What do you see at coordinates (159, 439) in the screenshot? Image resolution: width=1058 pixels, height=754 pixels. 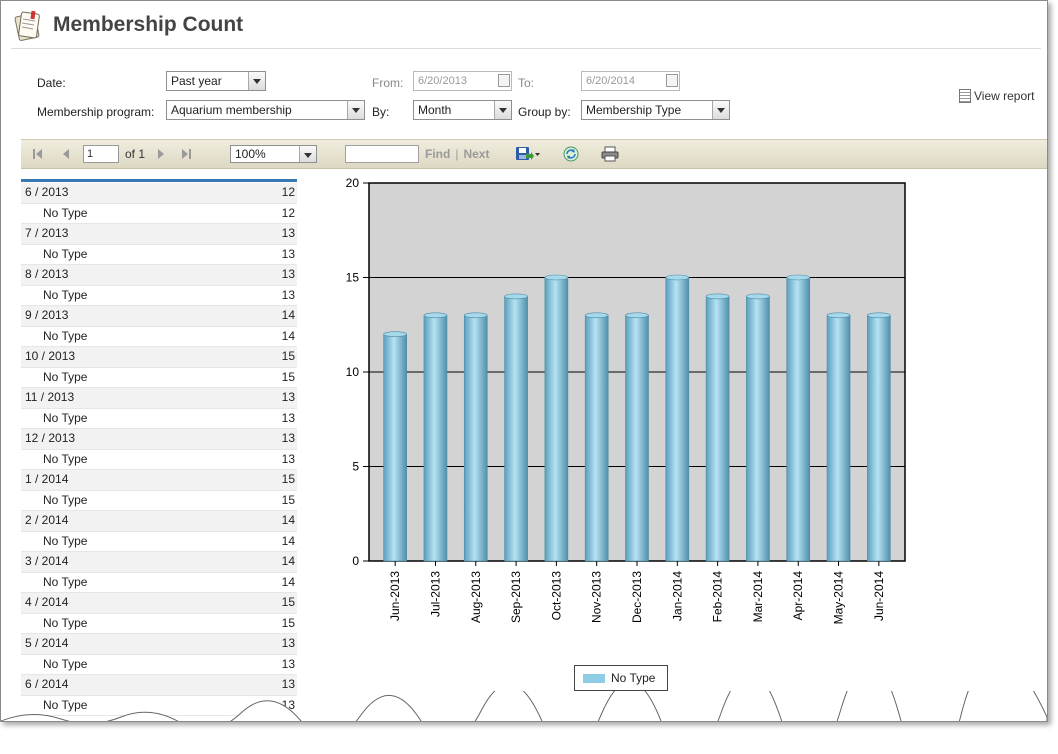 I see `table-row: 12 / 2013 13` at bounding box center [159, 439].